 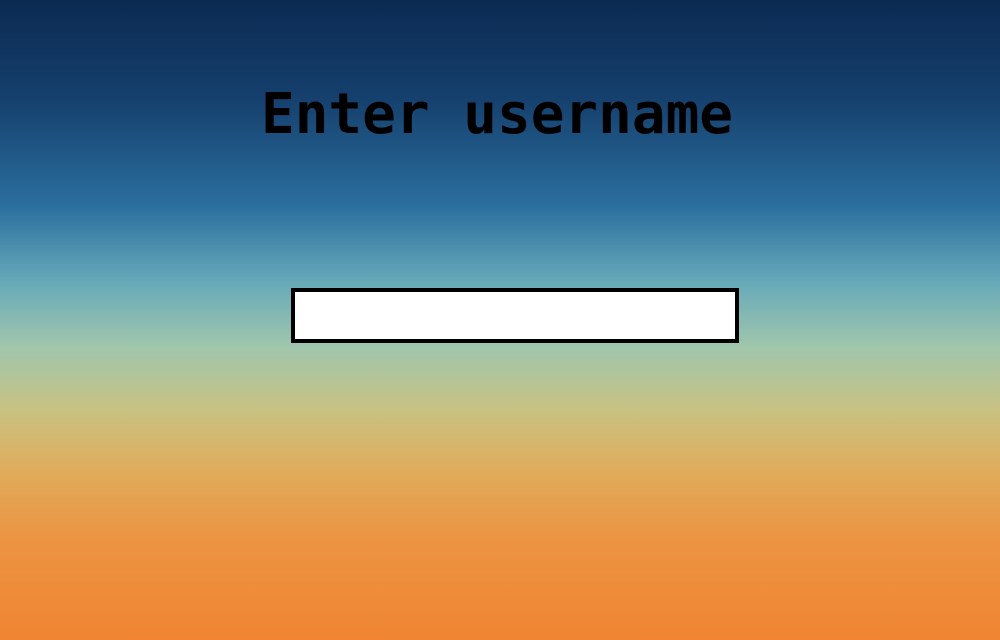 What do you see at coordinates (515, 315) in the screenshot?
I see `username-input` at bounding box center [515, 315].